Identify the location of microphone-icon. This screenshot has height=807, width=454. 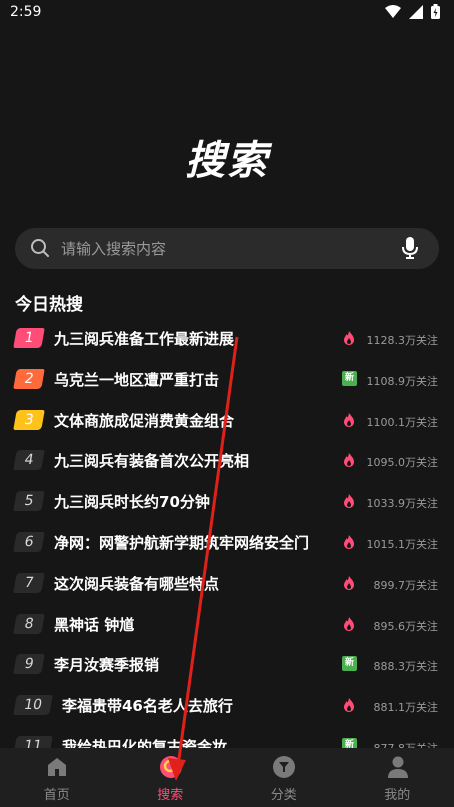
(410, 248).